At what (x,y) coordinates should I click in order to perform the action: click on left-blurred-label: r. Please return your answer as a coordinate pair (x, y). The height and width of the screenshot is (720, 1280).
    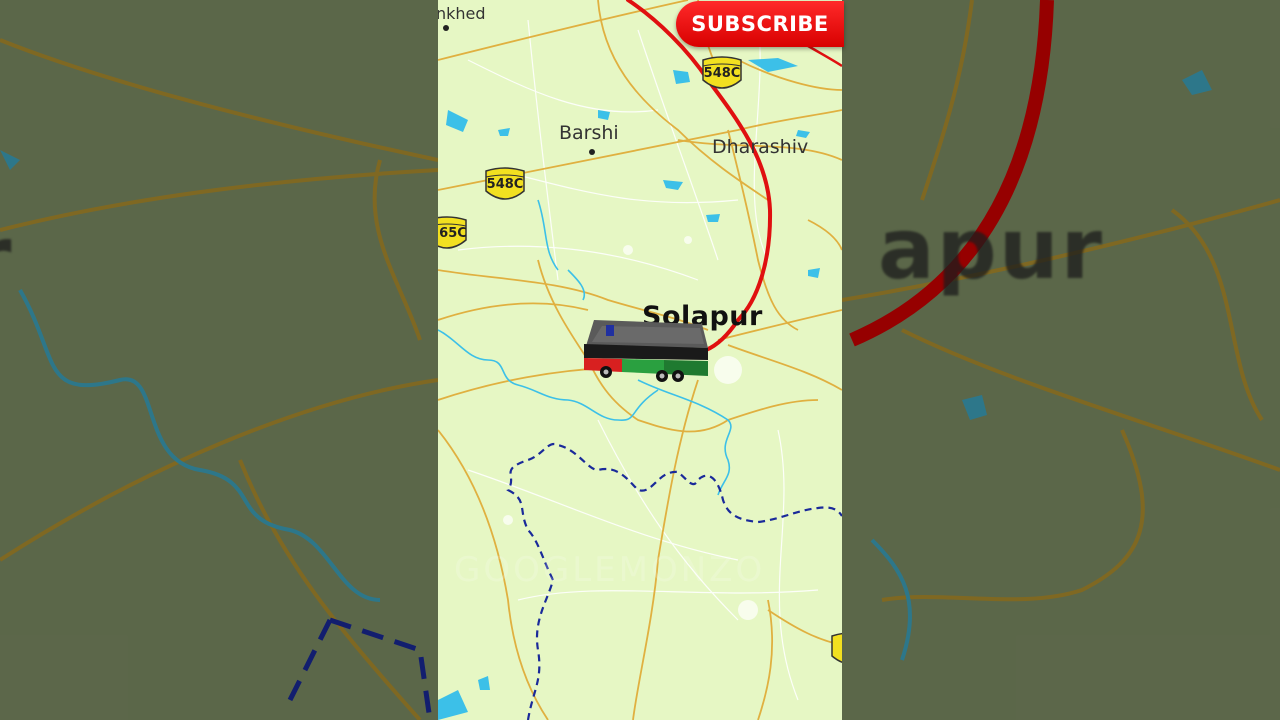
    Looking at the image, I should click on (6, 257).